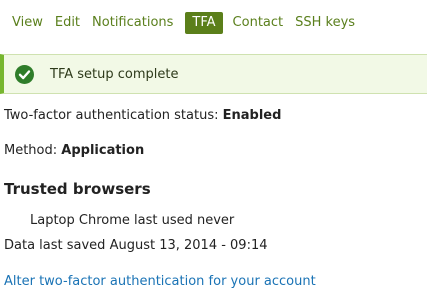 Image resolution: width=427 pixels, height=299 pixels. I want to click on tfa-status-label: Two-factor authentication status:, so click(113, 115).